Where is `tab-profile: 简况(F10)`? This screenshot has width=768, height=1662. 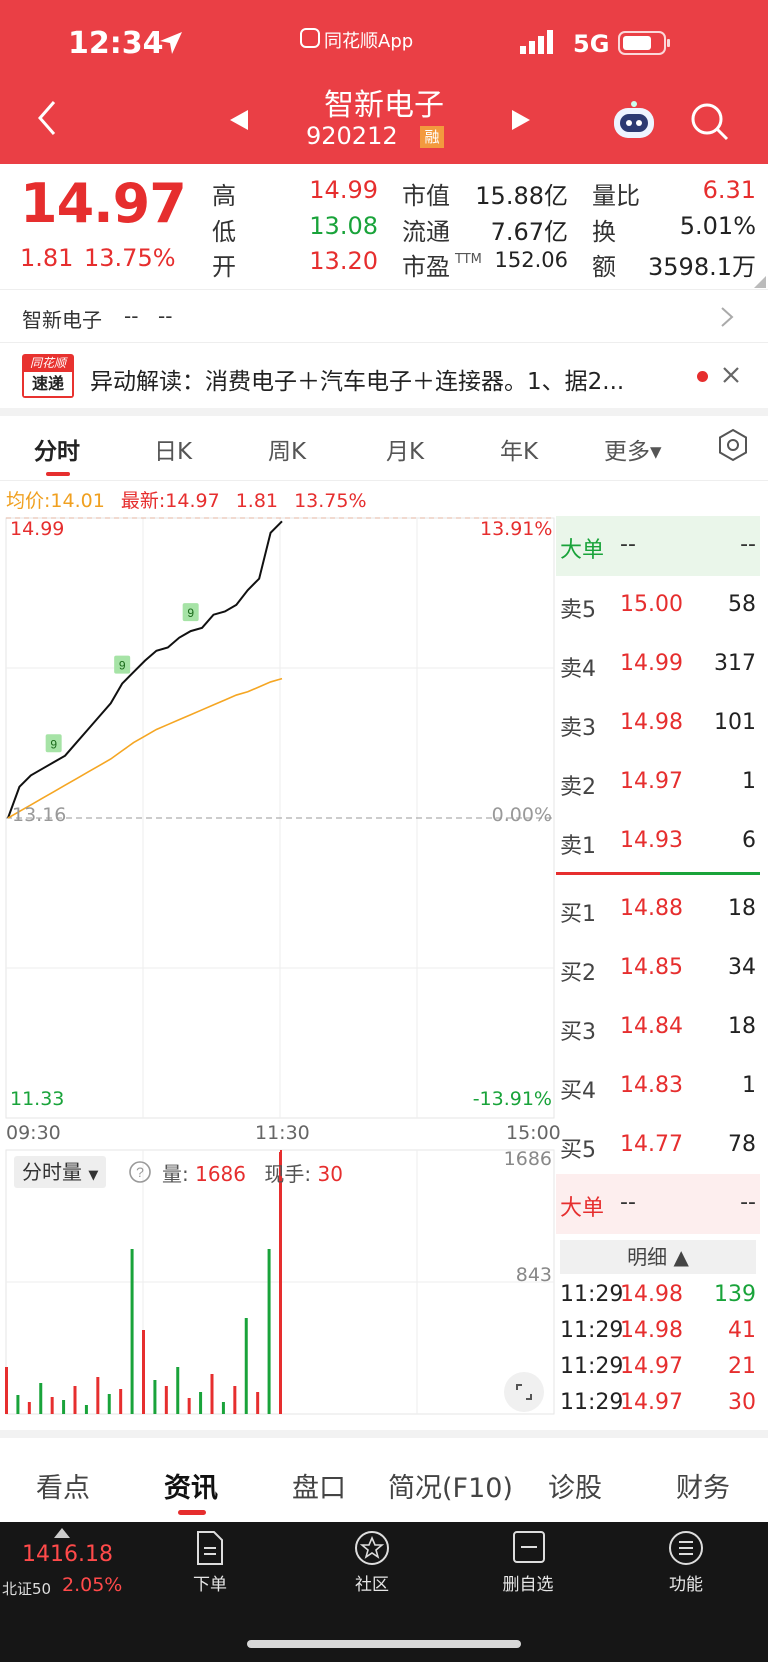 tab-profile: 简况(F10) is located at coordinates (450, 1485).